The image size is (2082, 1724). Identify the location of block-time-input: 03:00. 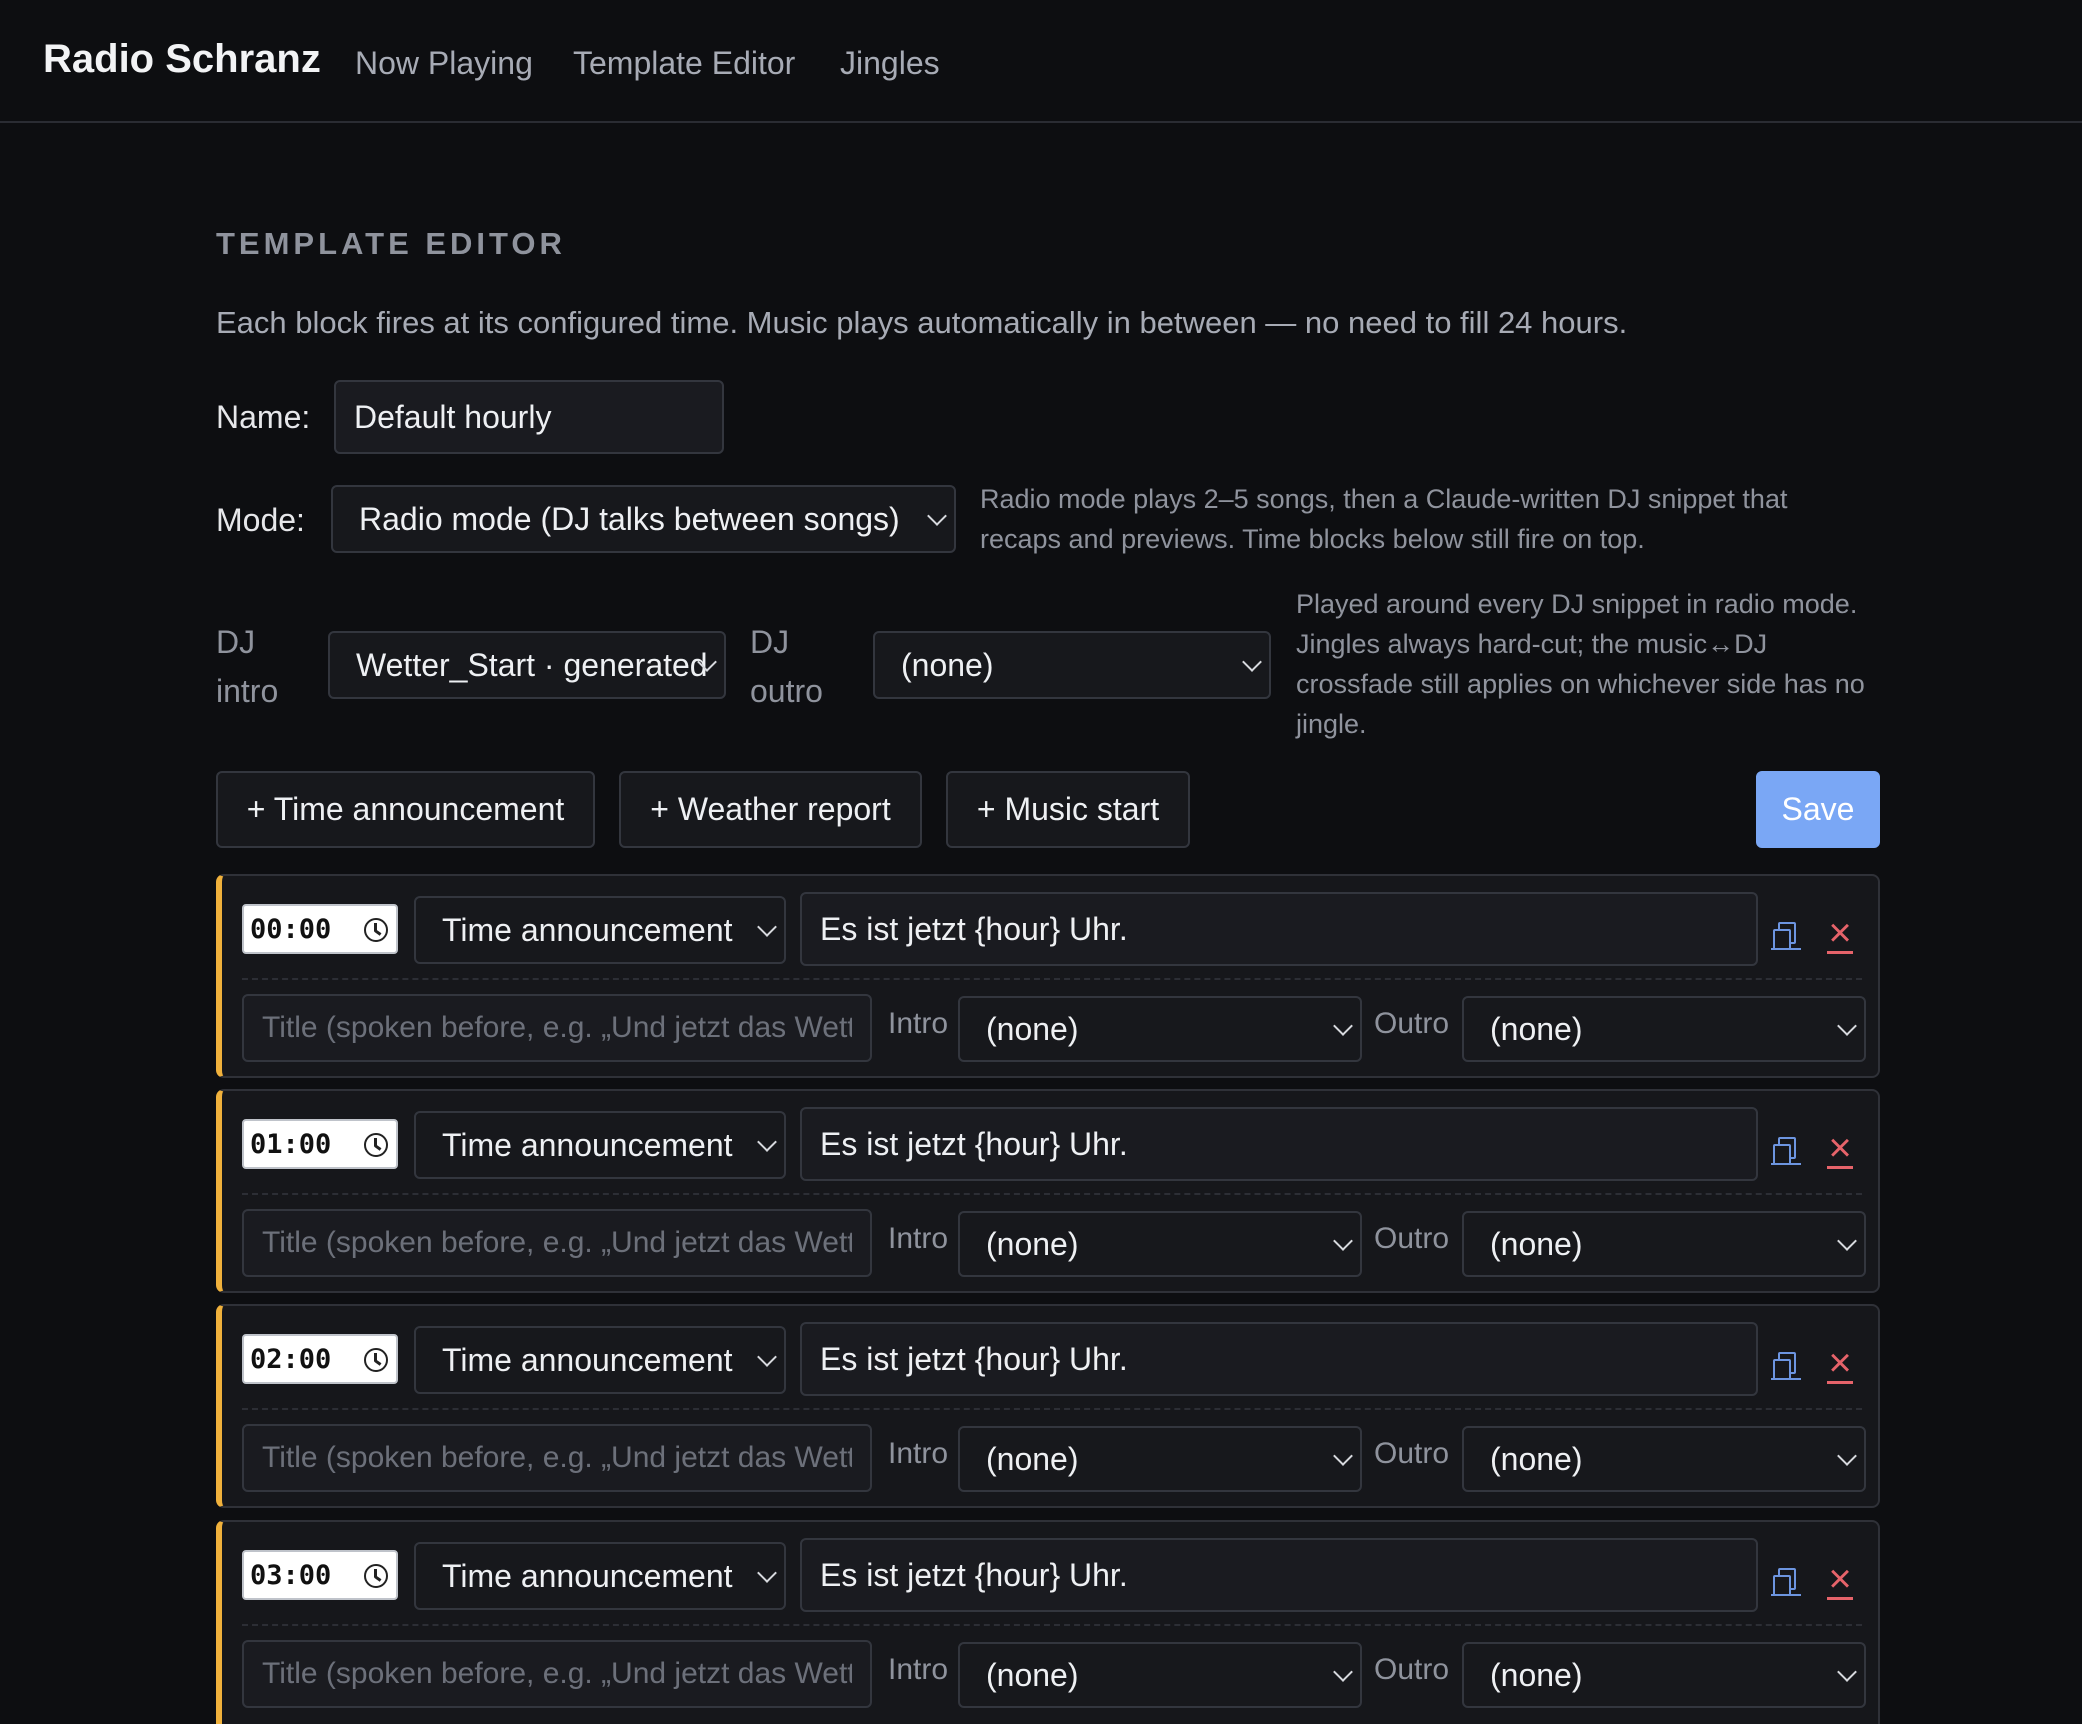
(320, 1575).